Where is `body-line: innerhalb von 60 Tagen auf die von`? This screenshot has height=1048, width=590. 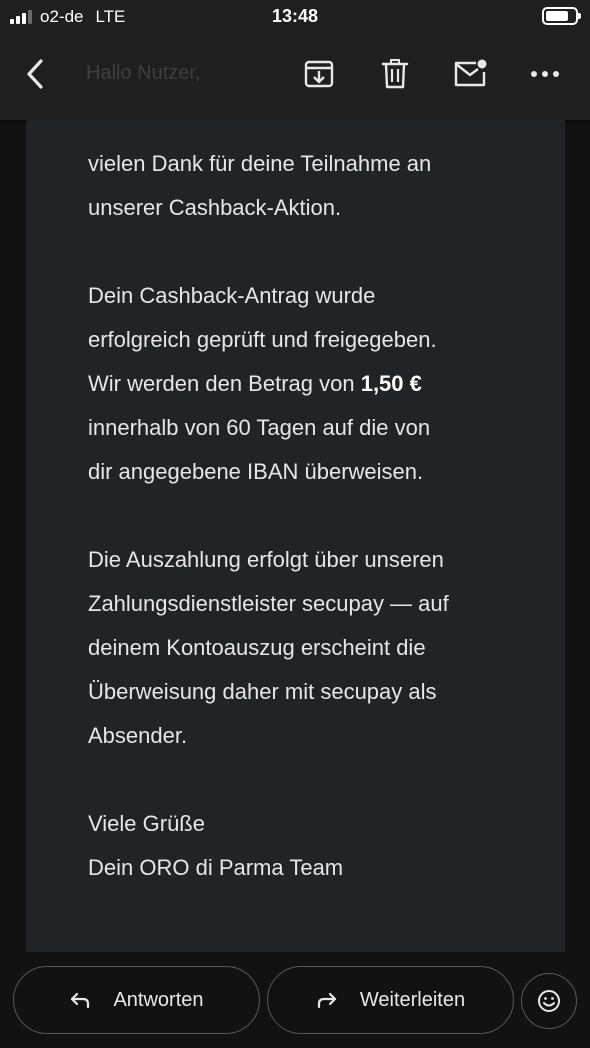 body-line: innerhalb von 60 Tagen auf die von is located at coordinates (259, 427).